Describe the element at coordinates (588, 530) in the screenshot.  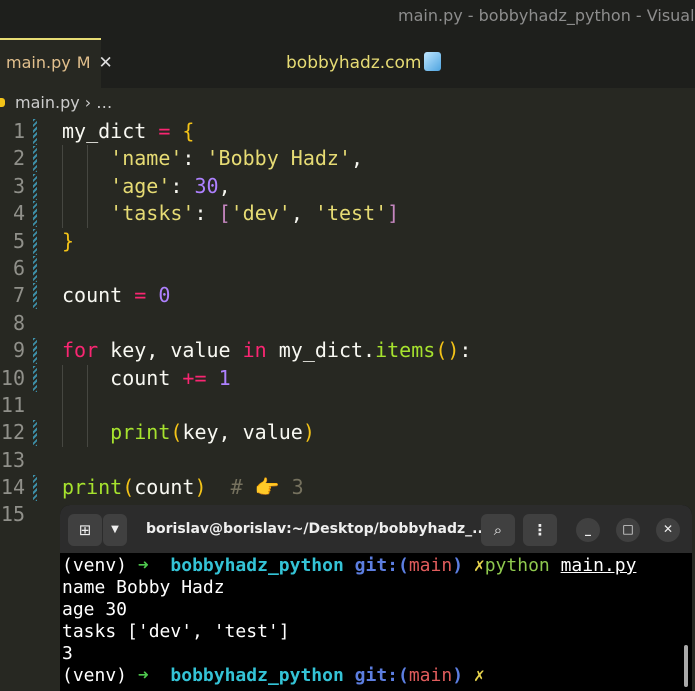
I see `minimize-icon: _` at that location.